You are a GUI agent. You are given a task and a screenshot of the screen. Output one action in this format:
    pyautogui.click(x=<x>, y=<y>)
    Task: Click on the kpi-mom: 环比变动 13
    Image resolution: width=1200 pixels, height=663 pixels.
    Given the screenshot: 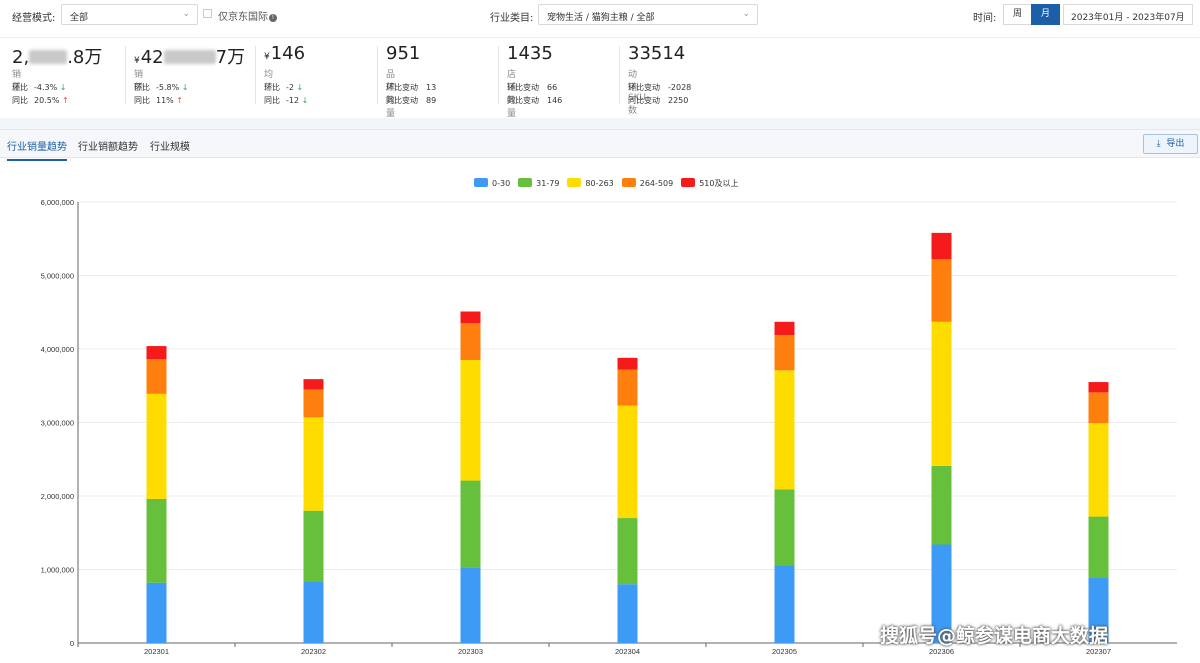 What is the action you would take?
    pyautogui.click(x=411, y=87)
    